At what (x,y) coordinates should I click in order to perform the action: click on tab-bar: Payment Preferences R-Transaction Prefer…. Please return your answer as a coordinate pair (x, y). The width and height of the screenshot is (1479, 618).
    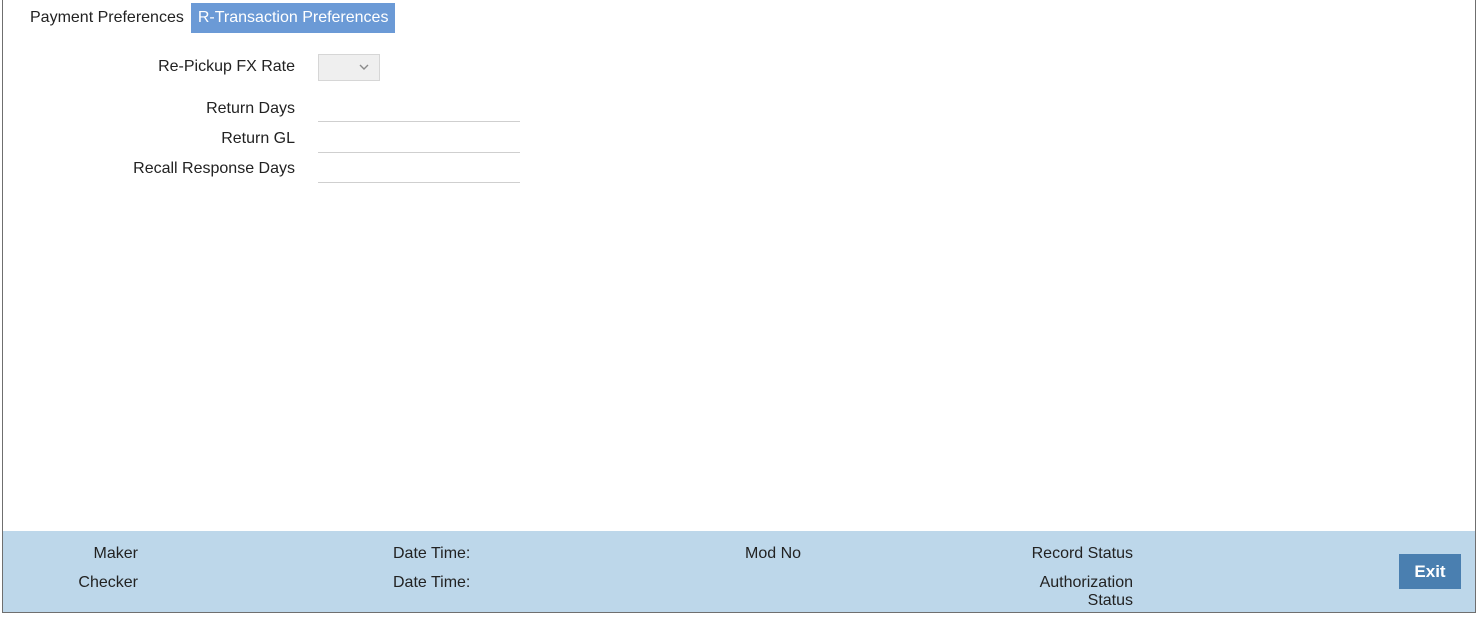
    Looking at the image, I should click on (209, 18).